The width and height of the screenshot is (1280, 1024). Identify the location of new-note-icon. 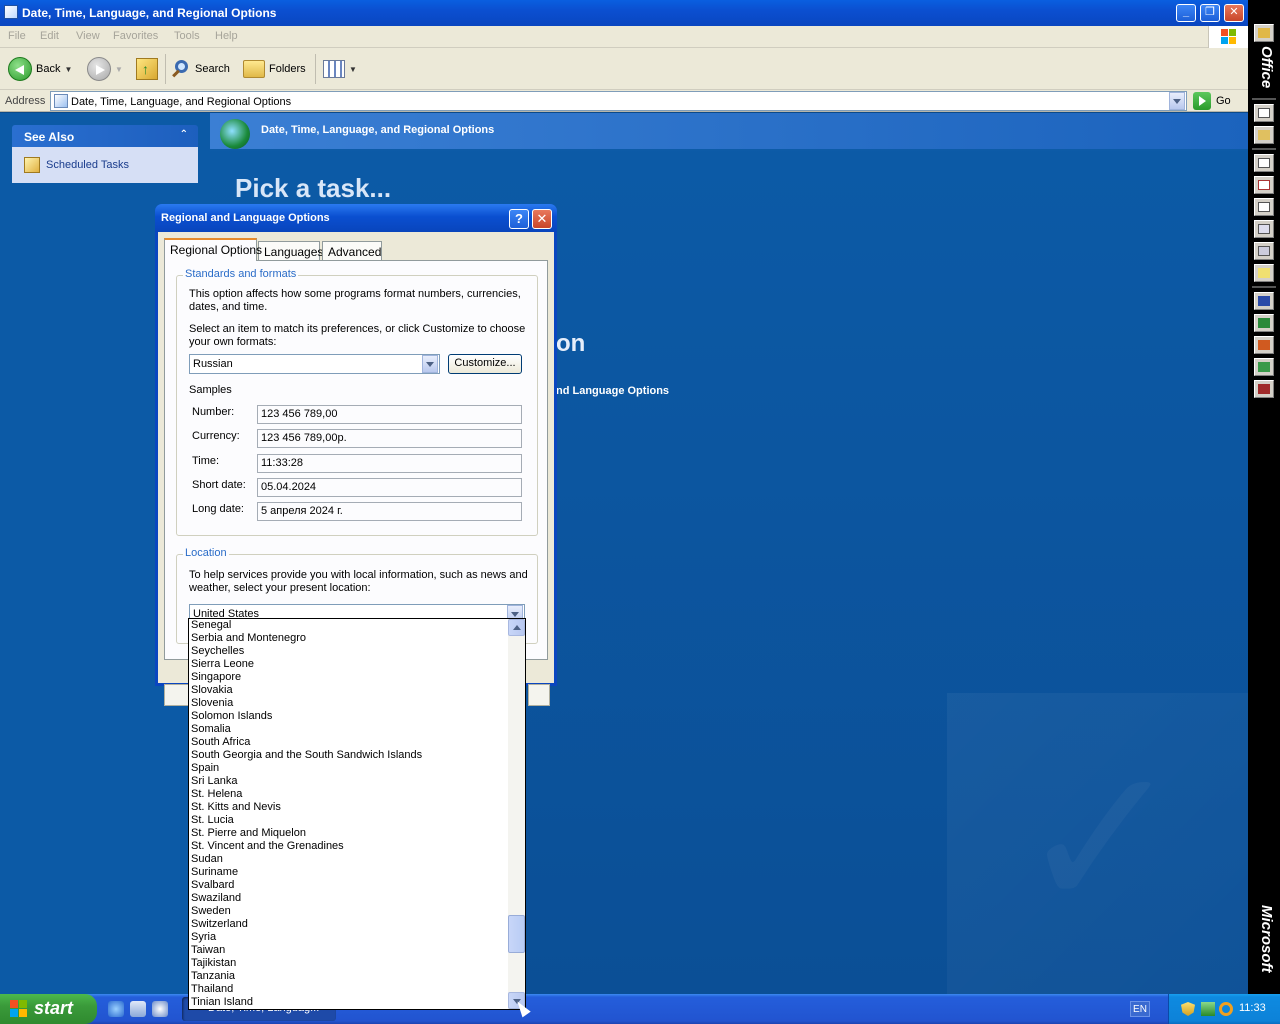
(1264, 273).